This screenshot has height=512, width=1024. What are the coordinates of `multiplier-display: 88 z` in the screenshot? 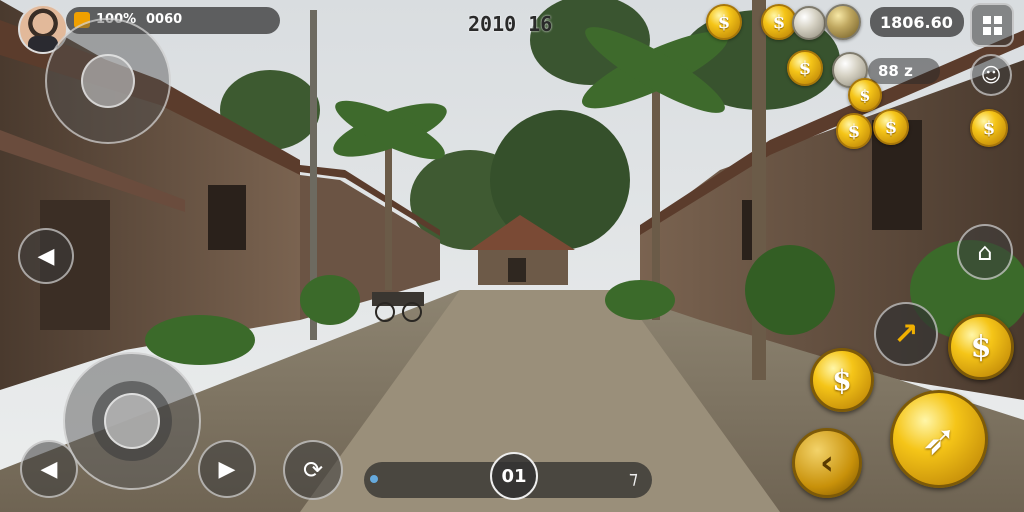 It's located at (904, 71).